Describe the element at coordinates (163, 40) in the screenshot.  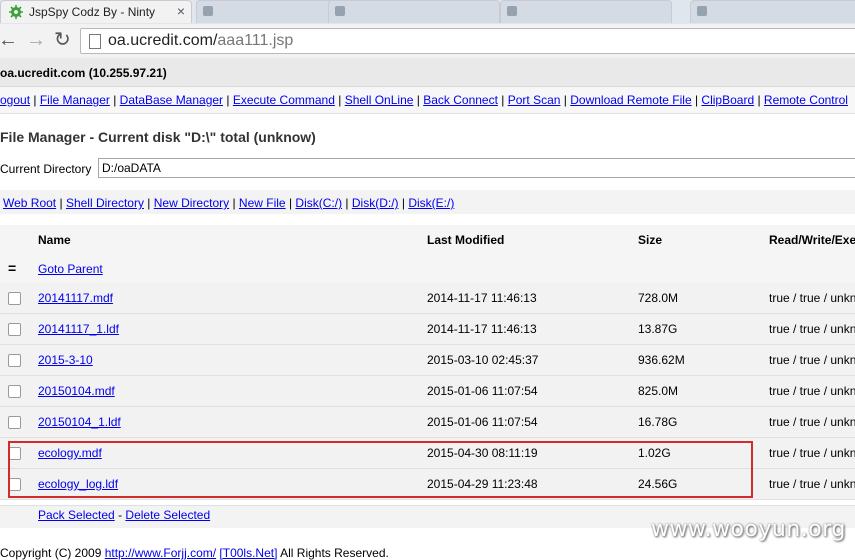
I see `url-host: oa.ucredit.com/` at that location.